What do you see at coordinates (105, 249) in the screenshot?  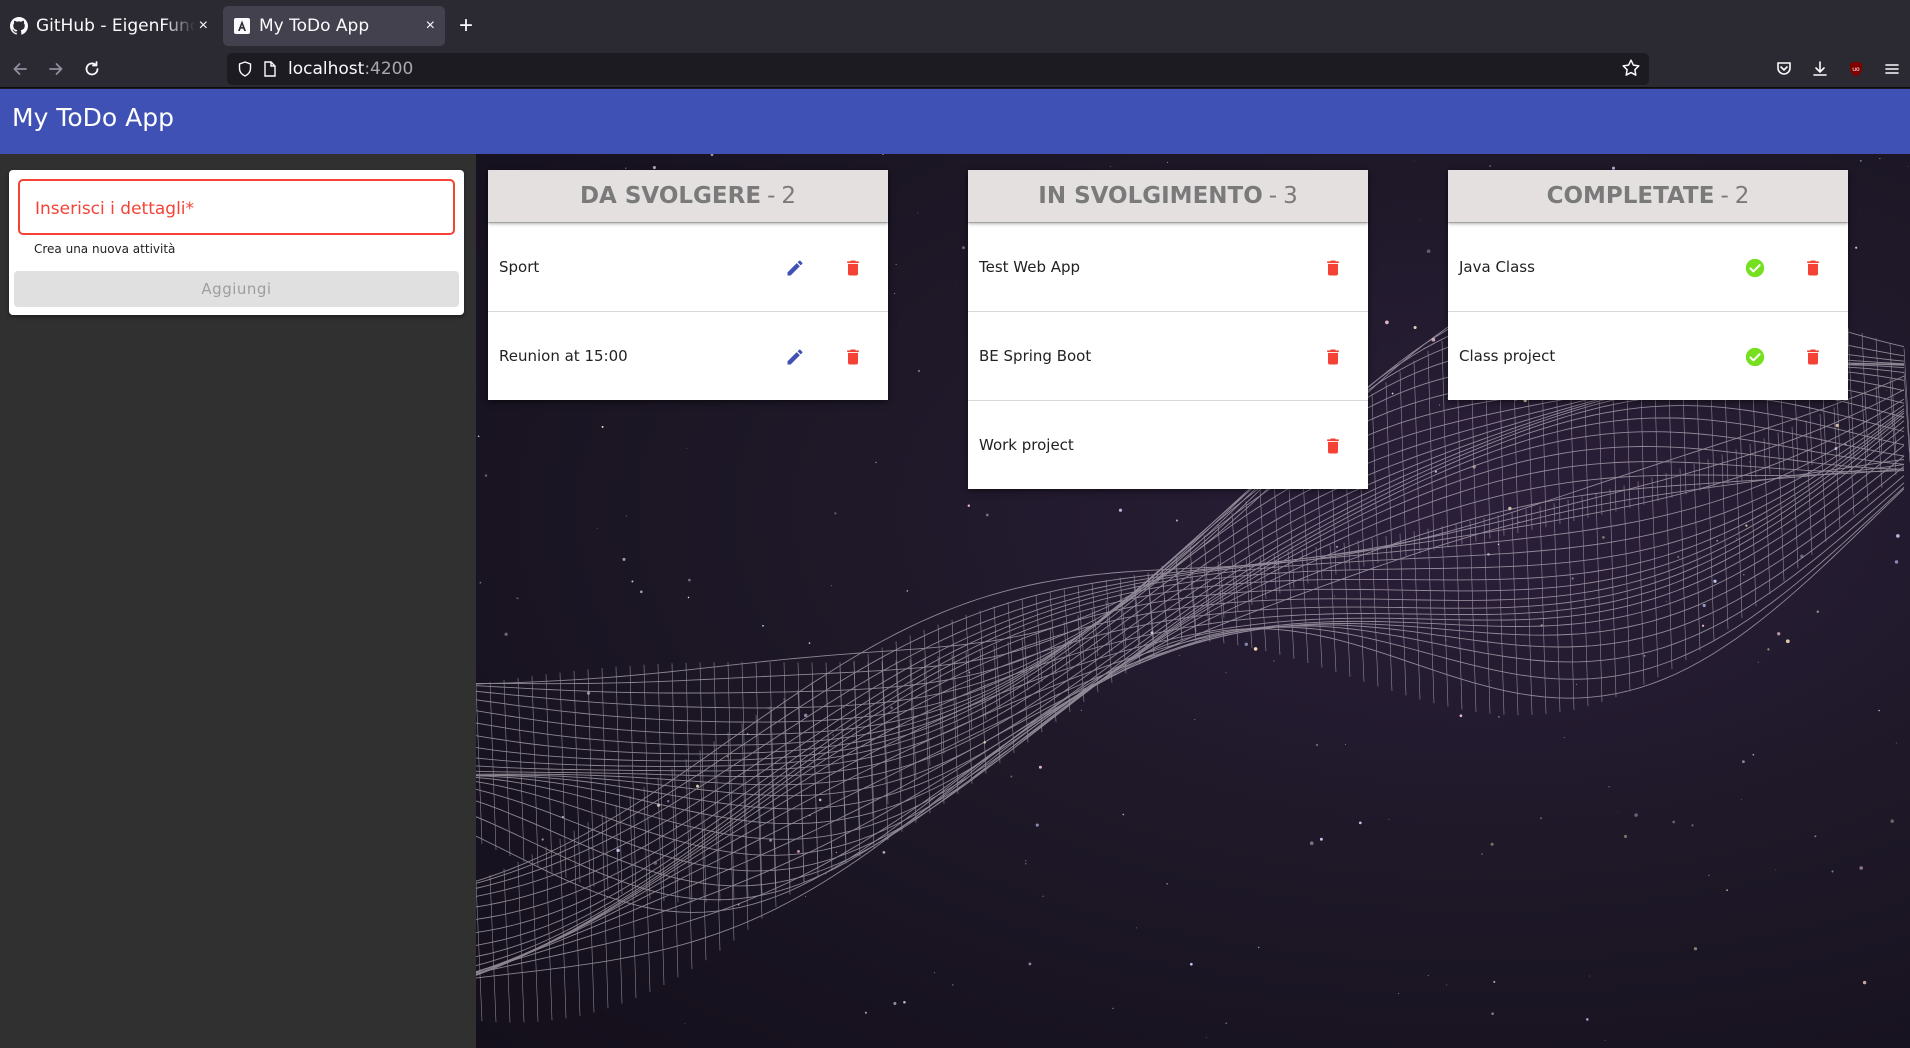 I see `task-details-hint: Crea una nuova attività` at bounding box center [105, 249].